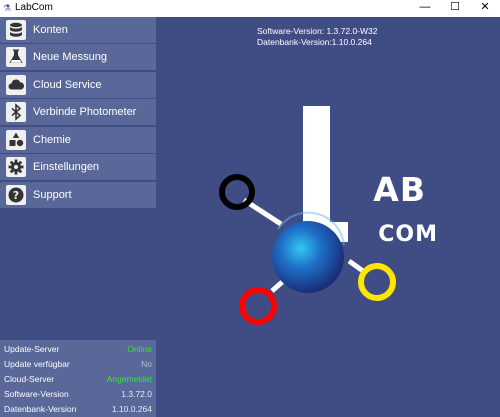  What do you see at coordinates (250, 8) in the screenshot?
I see `title-bar: ⚗ LabCom — ☐ ✕` at bounding box center [250, 8].